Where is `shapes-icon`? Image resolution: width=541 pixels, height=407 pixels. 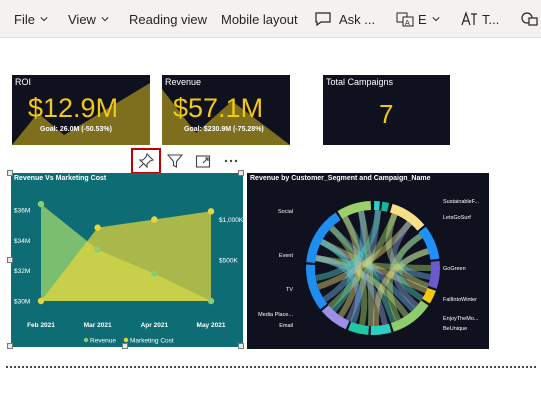
shapes-icon is located at coordinates (529, 19).